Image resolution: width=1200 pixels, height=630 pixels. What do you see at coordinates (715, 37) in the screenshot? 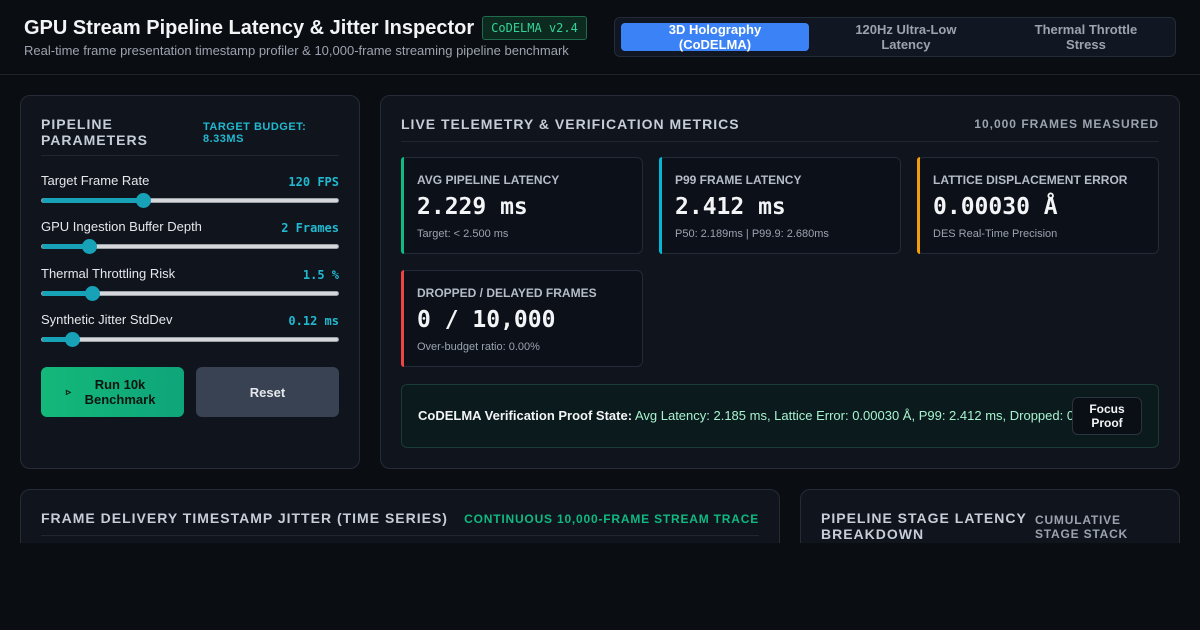
I see `tab-3d-holography: 3D Holography (CoDELMA)` at bounding box center [715, 37].